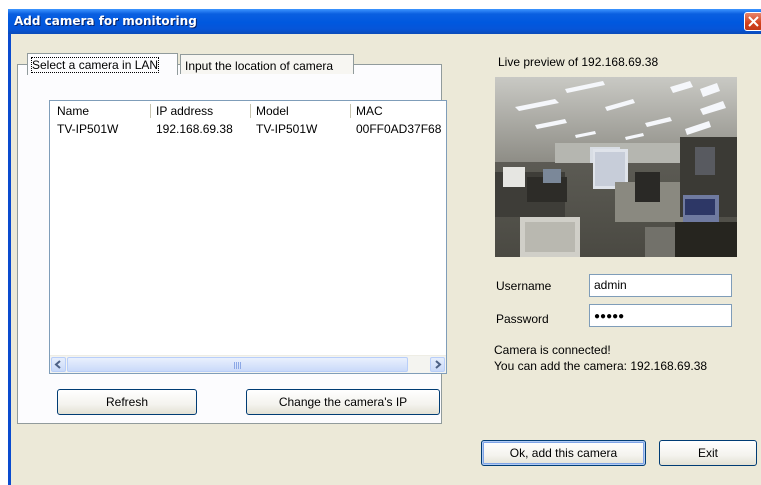  What do you see at coordinates (609, 316) in the screenshot?
I see `password-value: ●●●●●` at bounding box center [609, 316].